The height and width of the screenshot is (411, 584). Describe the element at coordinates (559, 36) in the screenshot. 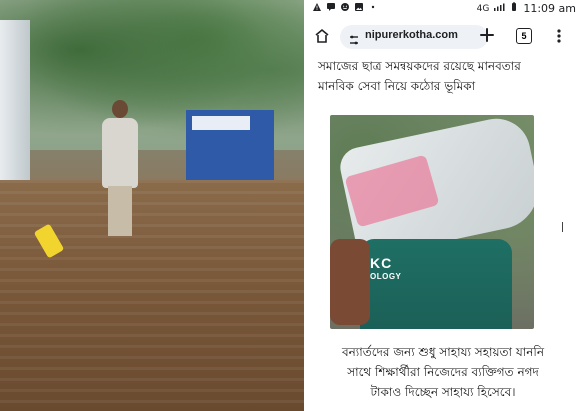

I see `menu-kebab-icon` at that location.